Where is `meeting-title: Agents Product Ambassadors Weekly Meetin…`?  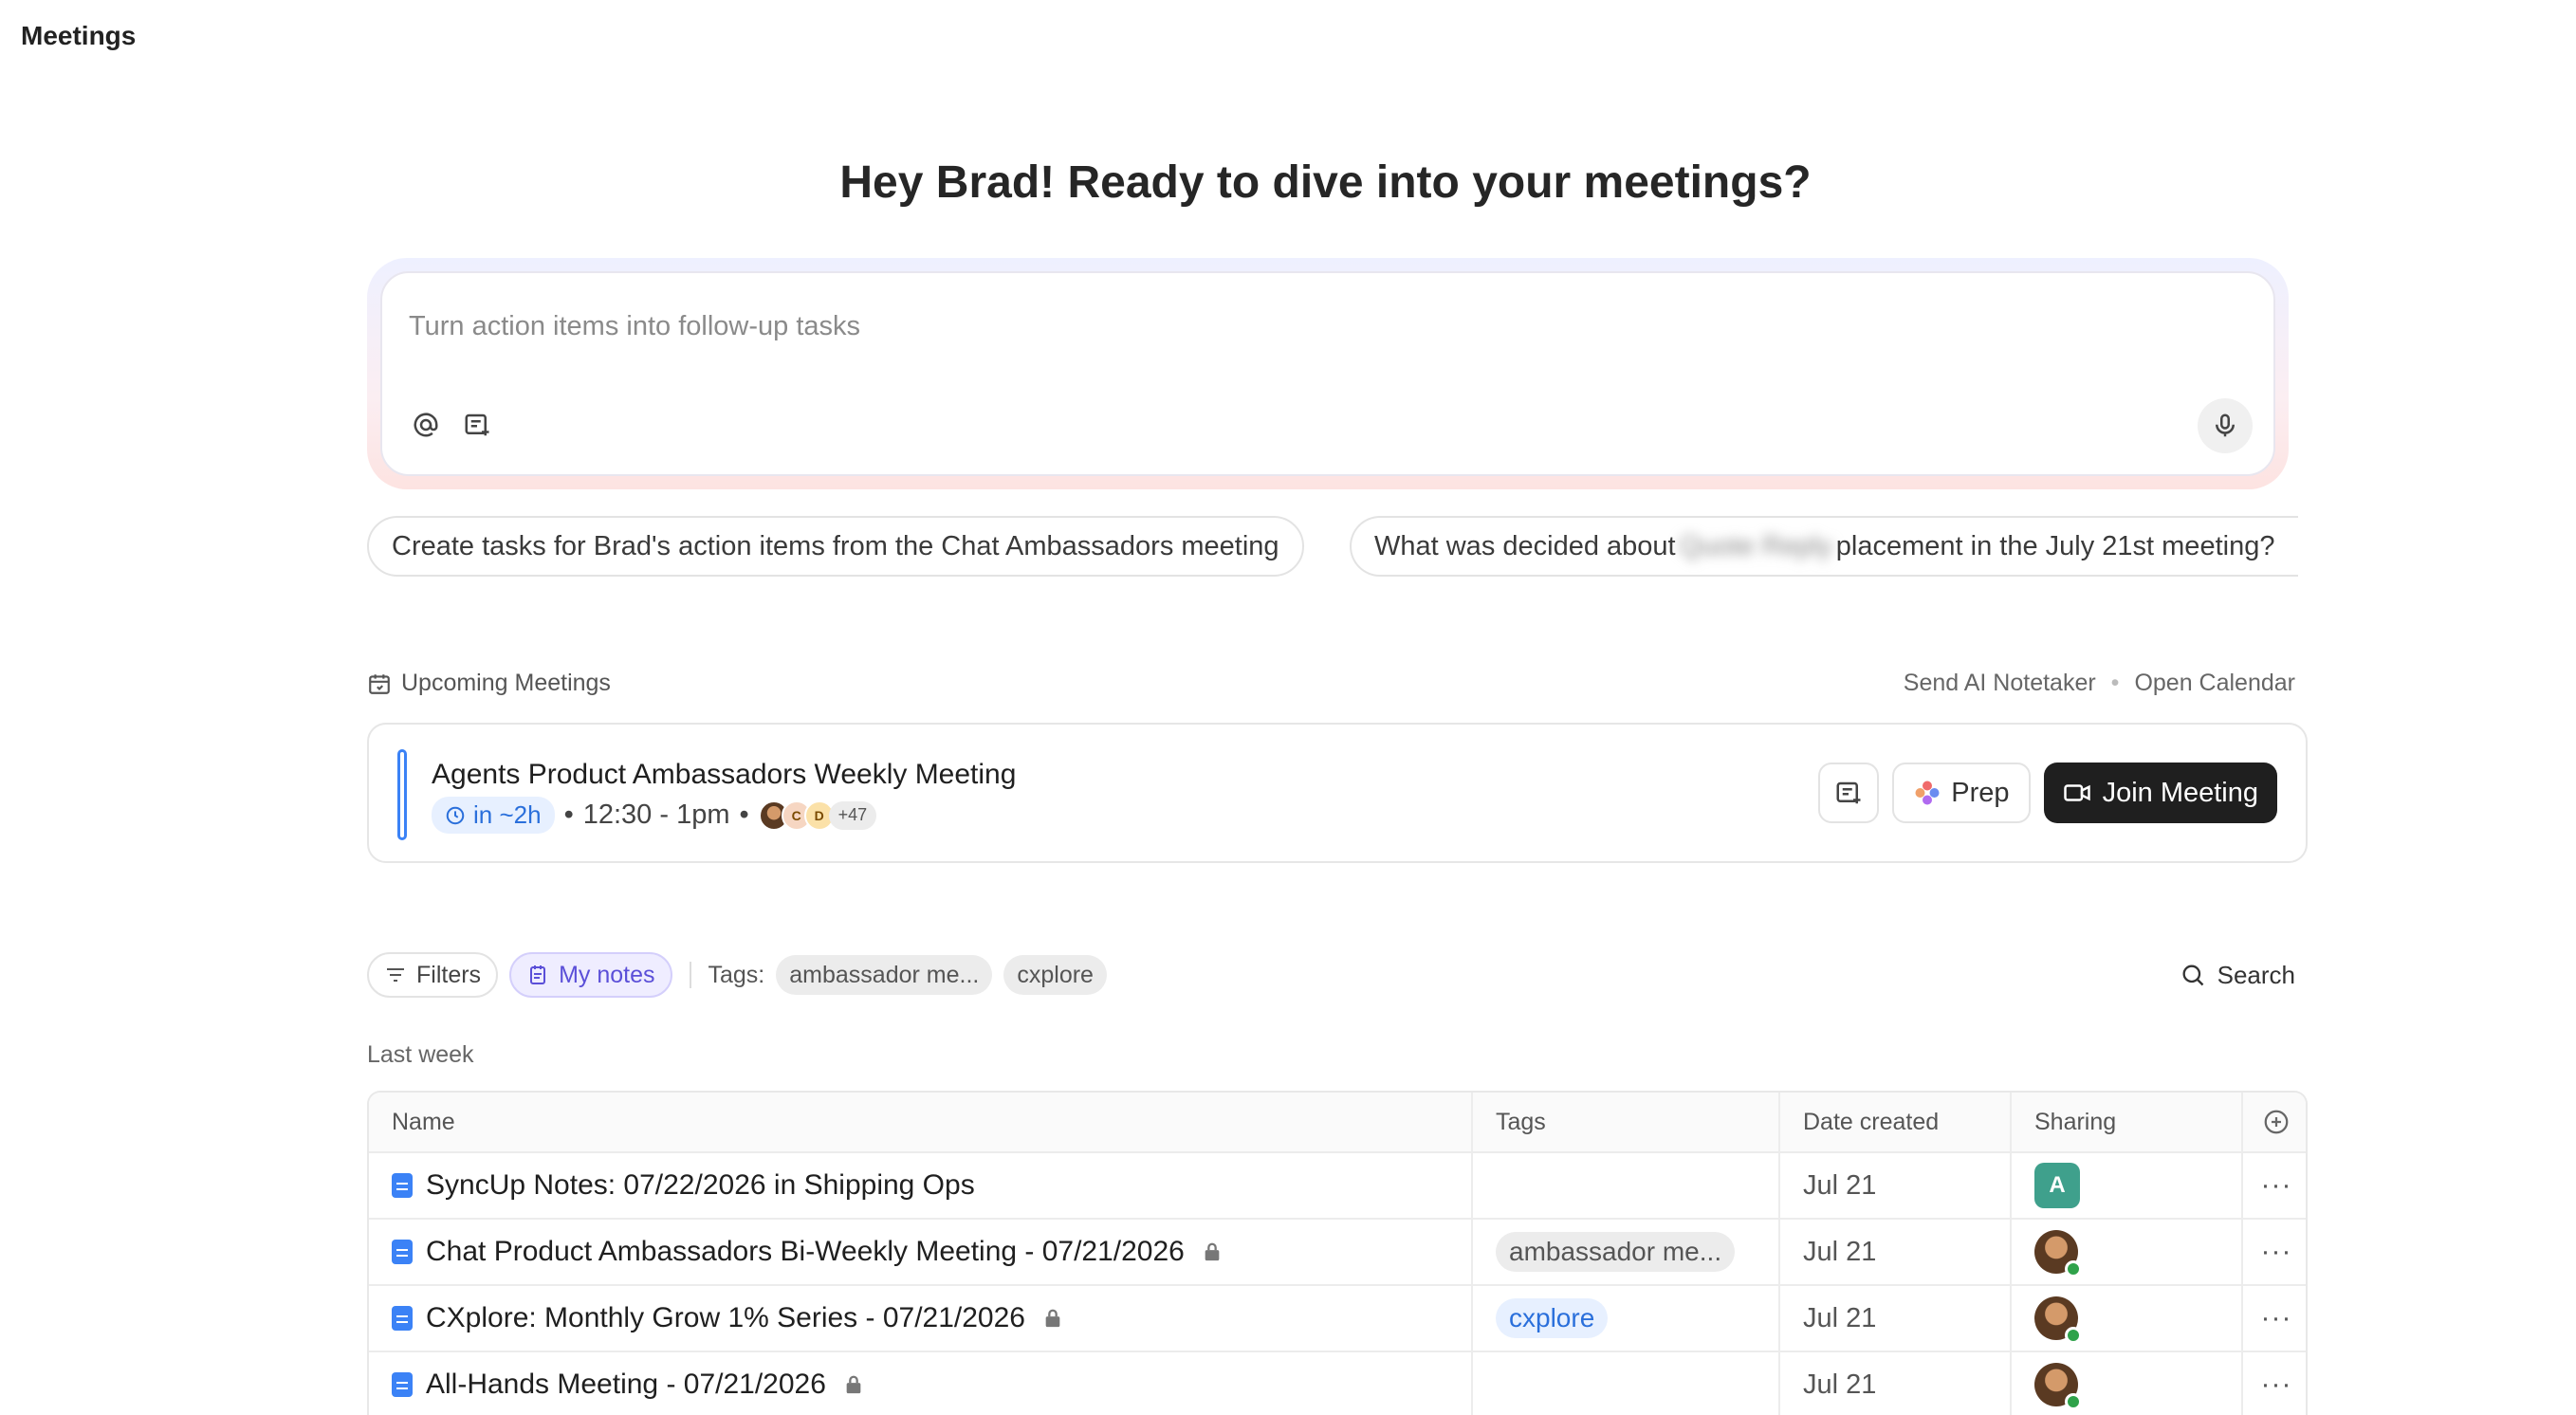
meeting-title: Agents Product Ambassadors Weekly Meetin… is located at coordinates (724, 775).